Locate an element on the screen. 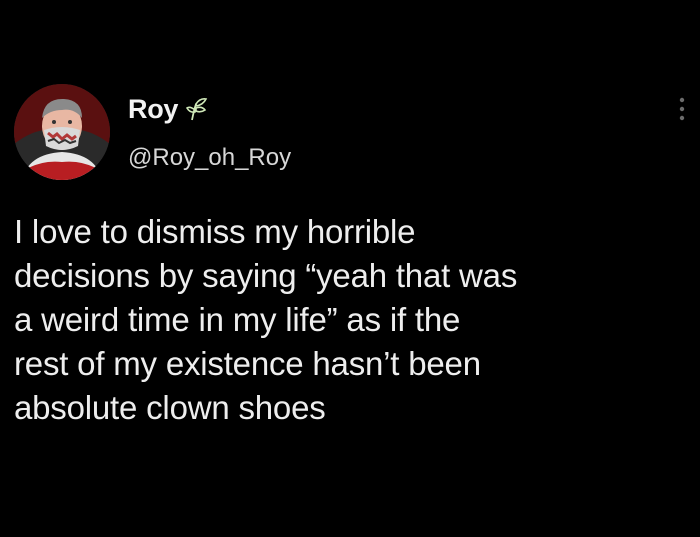 The width and height of the screenshot is (700, 537). more-vertical-icon is located at coordinates (682, 110).